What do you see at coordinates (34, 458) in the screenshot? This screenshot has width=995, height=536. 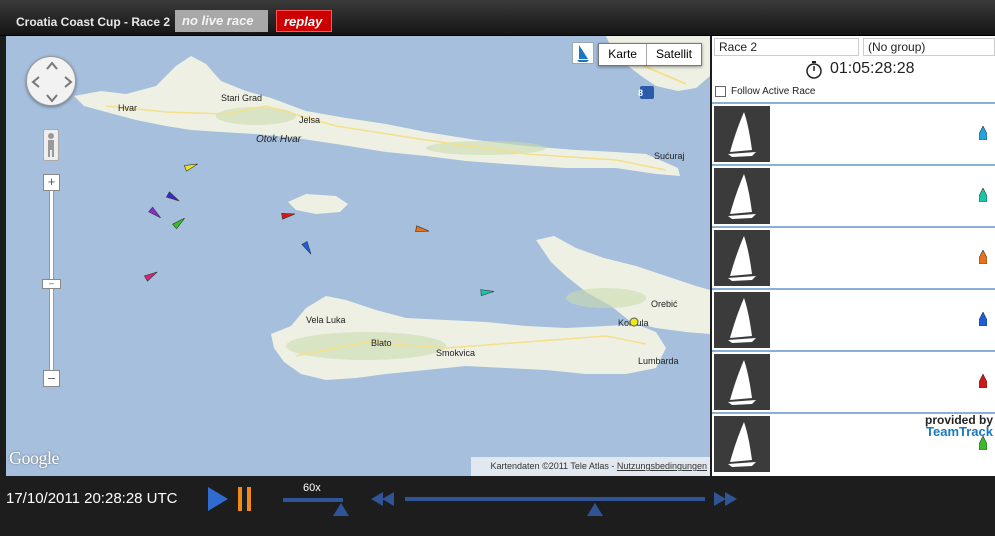 I see `google-logo: Google` at bounding box center [34, 458].